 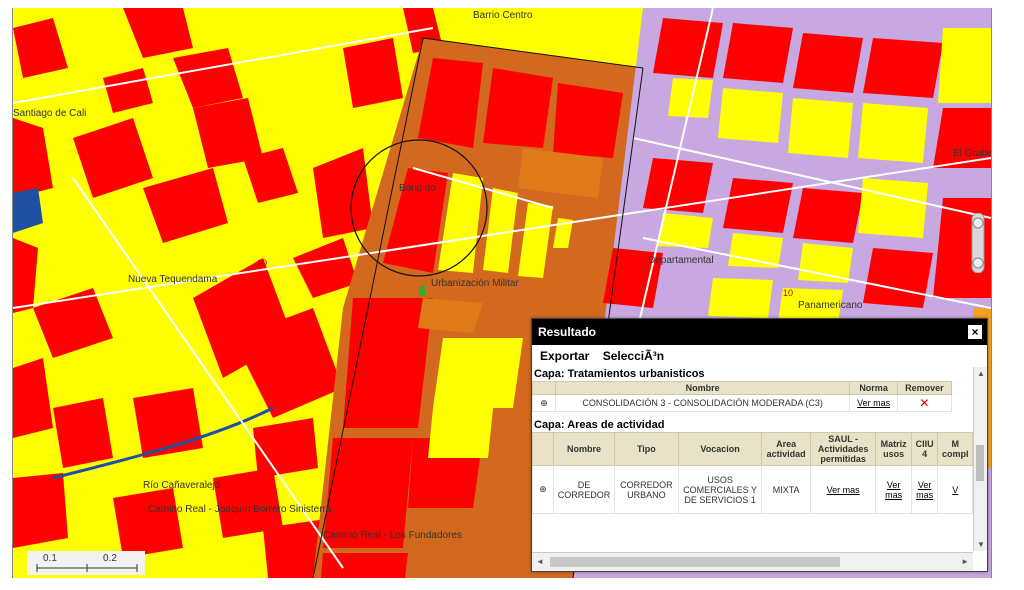 What do you see at coordinates (843, 490) in the screenshot?
I see `layer2-saul-link: Ver mas` at bounding box center [843, 490].